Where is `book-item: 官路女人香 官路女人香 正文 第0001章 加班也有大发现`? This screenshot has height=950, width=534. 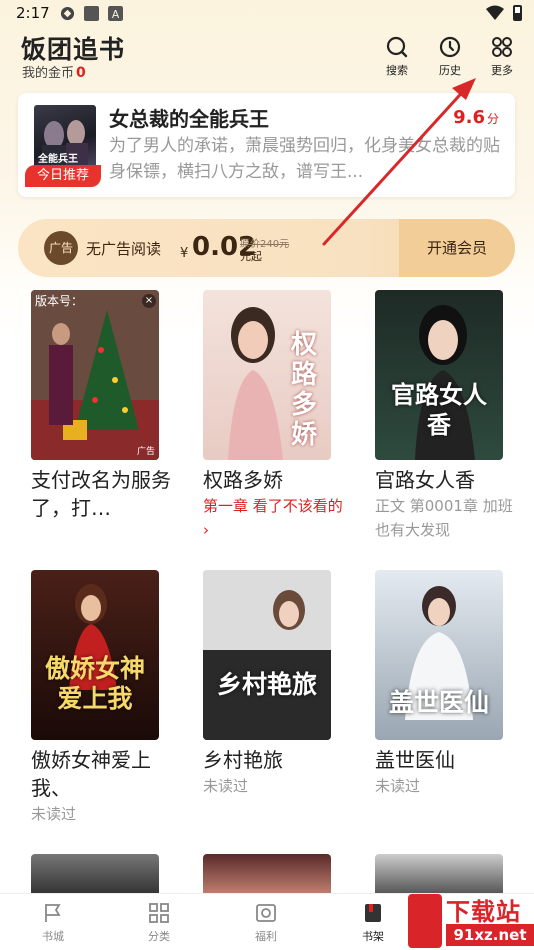
book-item: 官路女人香 官路女人香 正文 第0001章 加班也有大发现 is located at coordinates (445, 416).